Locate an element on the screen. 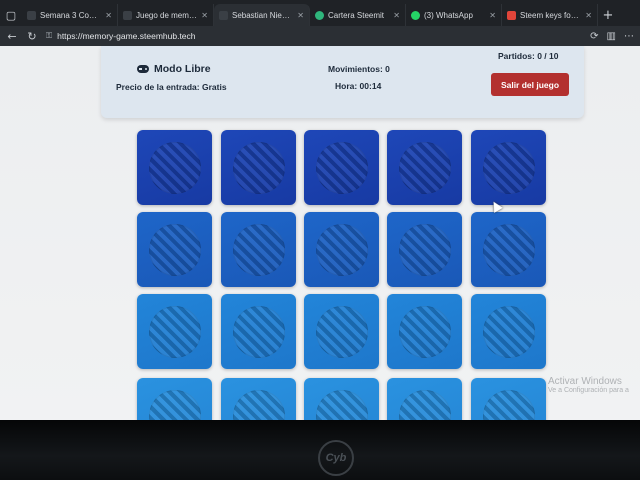  sidebar-icon: ▥ is located at coordinates (611, 36).